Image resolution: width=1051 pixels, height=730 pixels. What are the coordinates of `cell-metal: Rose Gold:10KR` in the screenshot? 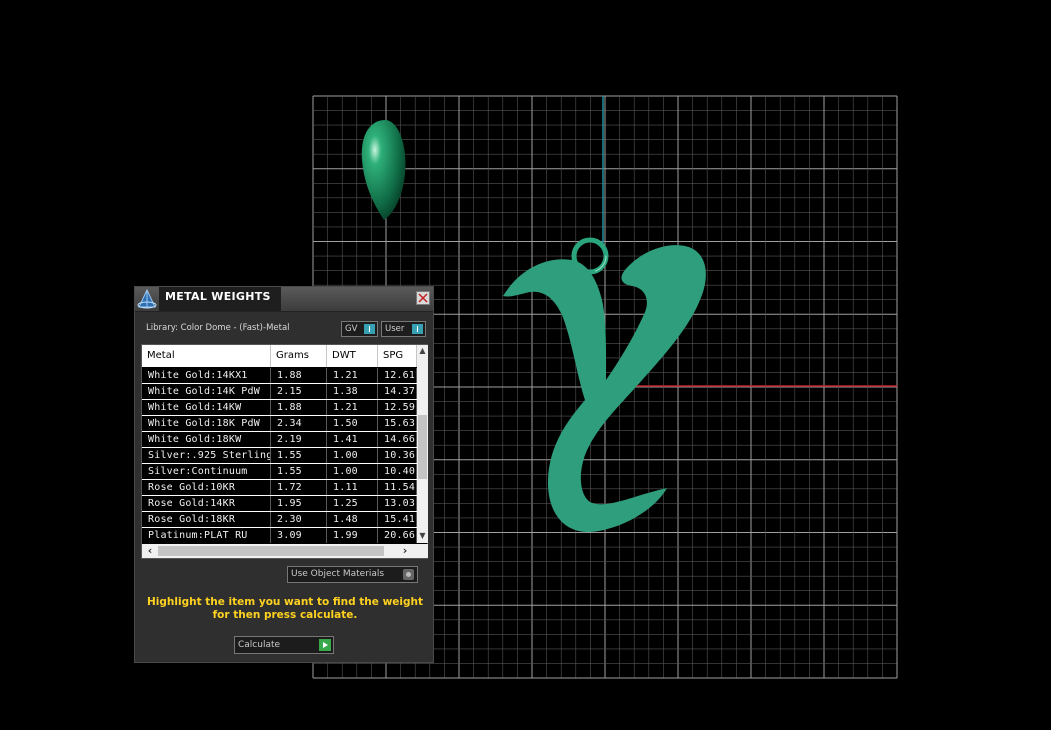 It's located at (206, 487).